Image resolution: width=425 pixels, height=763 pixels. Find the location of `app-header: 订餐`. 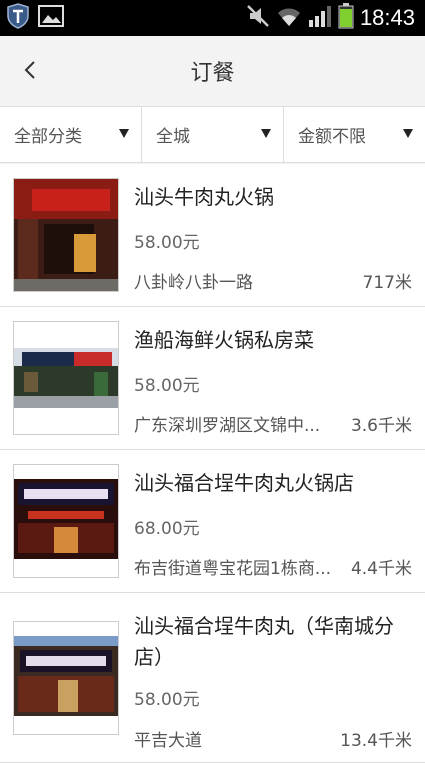

app-header: 订餐 is located at coordinates (212, 71).